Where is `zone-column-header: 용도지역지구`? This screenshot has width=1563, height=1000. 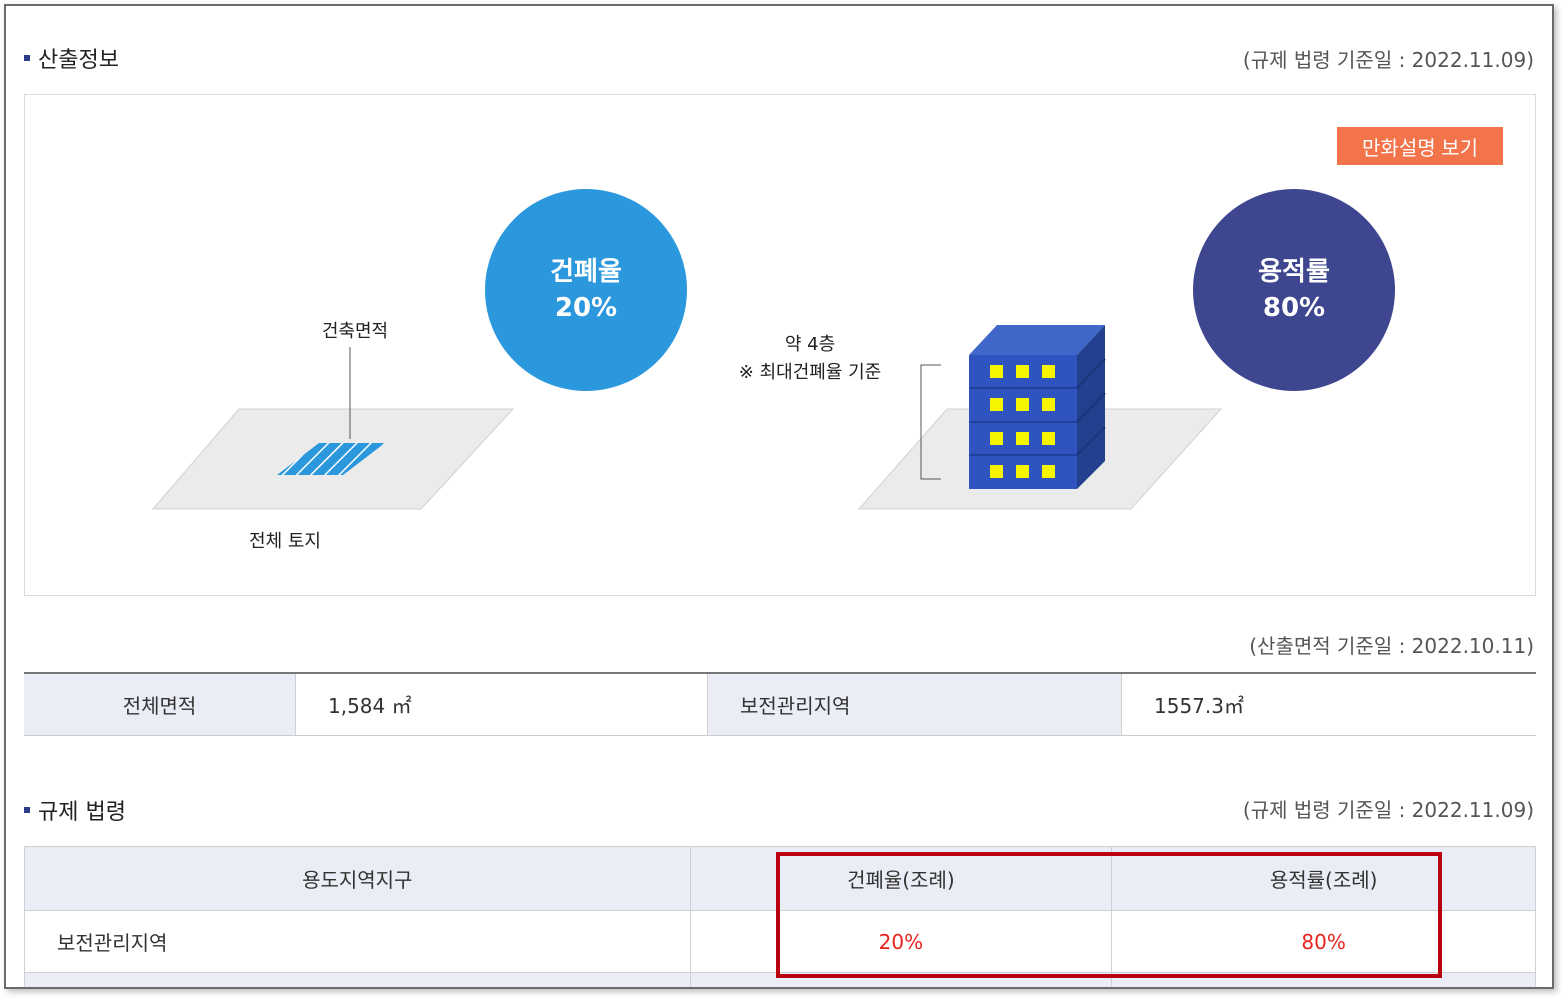 zone-column-header: 용도지역지구 is located at coordinates (357, 878).